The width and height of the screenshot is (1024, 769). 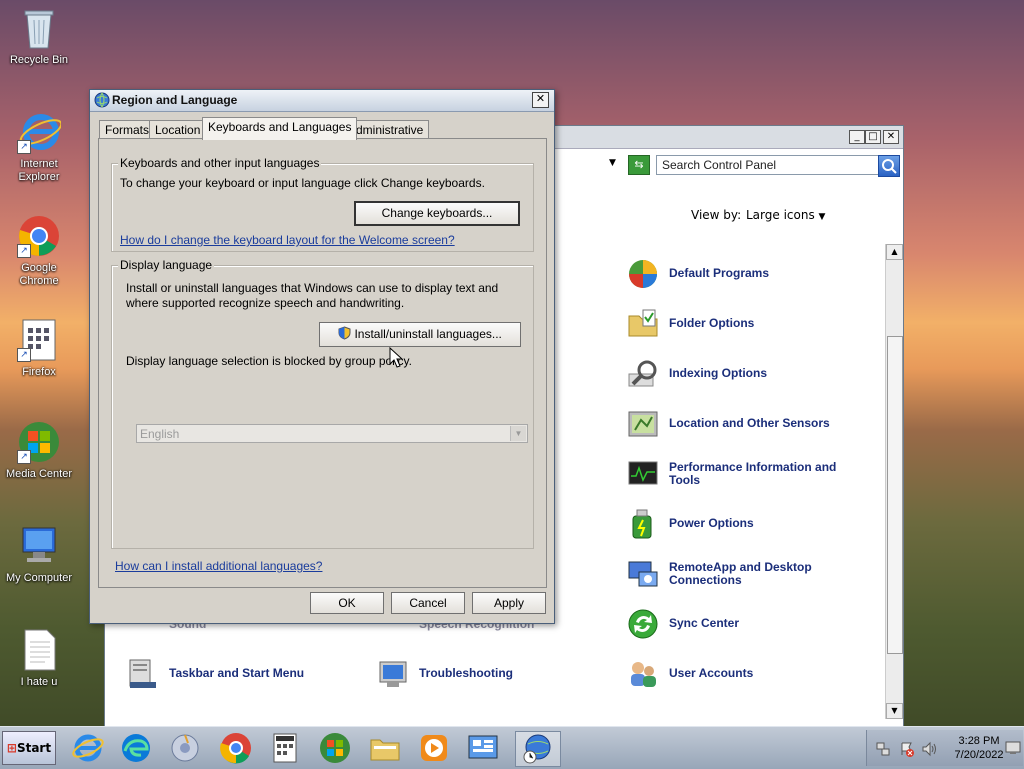 What do you see at coordinates (711, 323) in the screenshot?
I see `cp-item-folder-options: Folder Options` at bounding box center [711, 323].